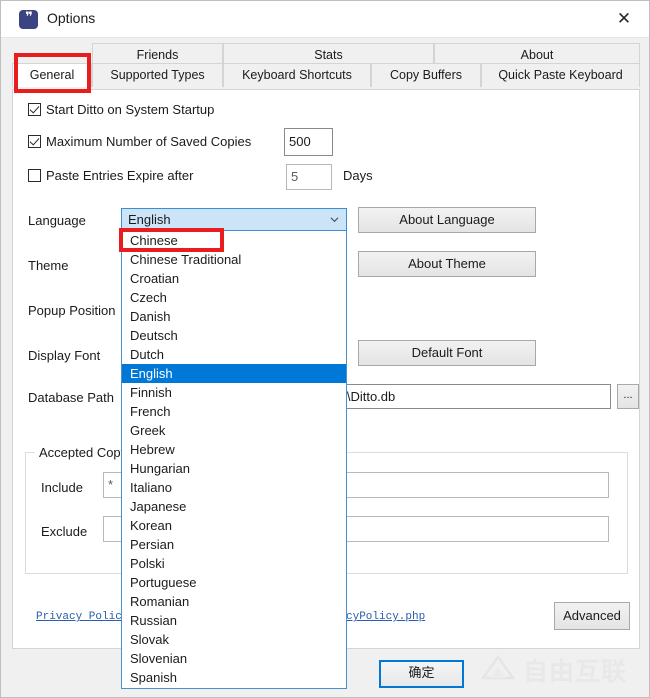  Describe the element at coordinates (48, 265) in the screenshot. I see `theme-label: Theme` at that location.